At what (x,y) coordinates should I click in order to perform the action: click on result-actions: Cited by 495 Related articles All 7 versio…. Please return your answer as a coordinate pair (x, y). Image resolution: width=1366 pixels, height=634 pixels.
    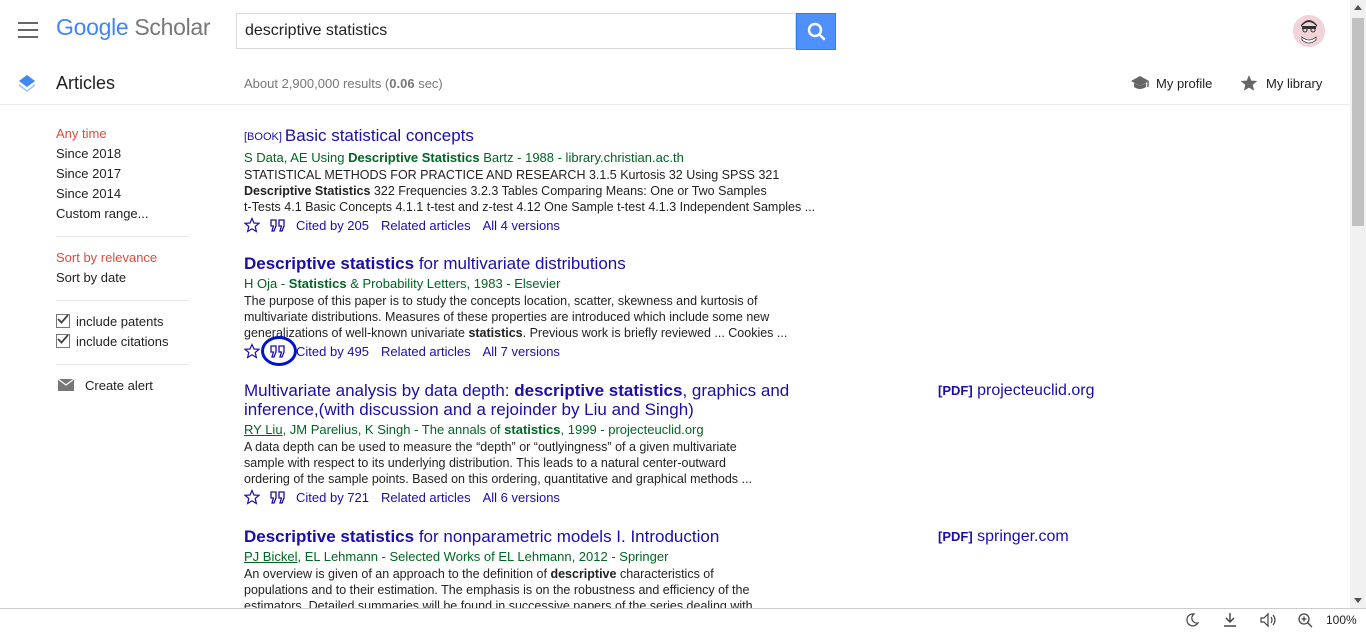
    Looking at the image, I should click on (564, 352).